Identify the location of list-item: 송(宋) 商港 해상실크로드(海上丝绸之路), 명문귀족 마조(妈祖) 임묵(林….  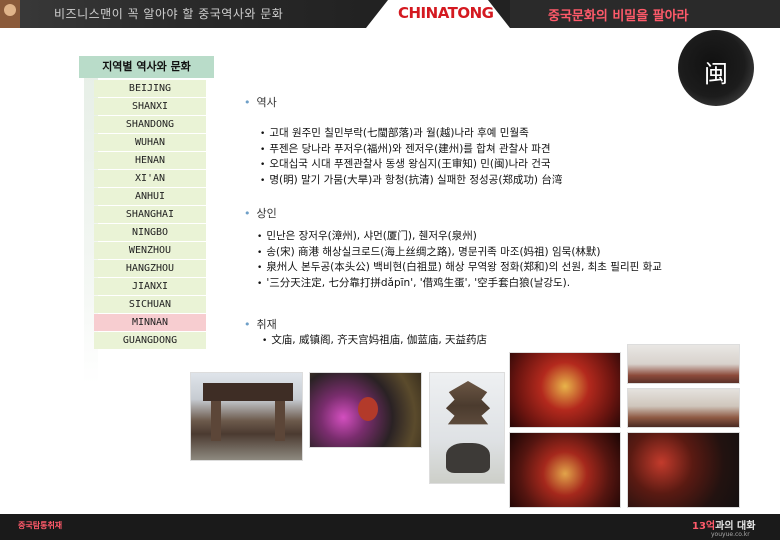
(459, 253).